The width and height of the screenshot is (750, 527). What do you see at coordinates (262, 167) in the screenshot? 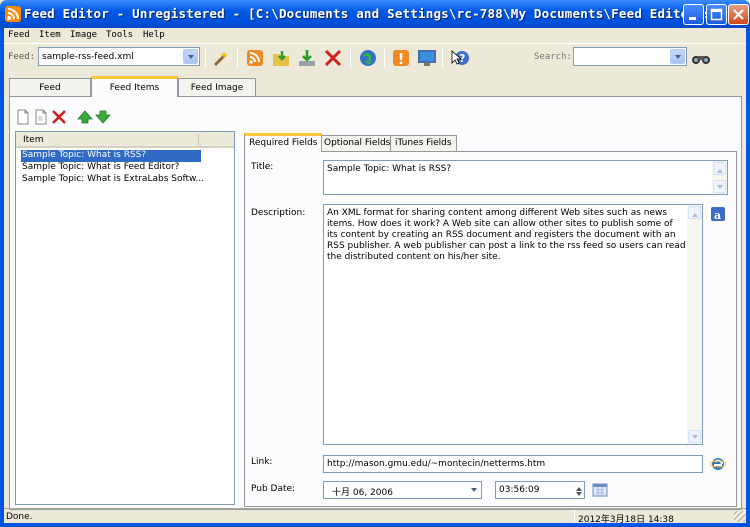
I see `title-label: Title:` at bounding box center [262, 167].